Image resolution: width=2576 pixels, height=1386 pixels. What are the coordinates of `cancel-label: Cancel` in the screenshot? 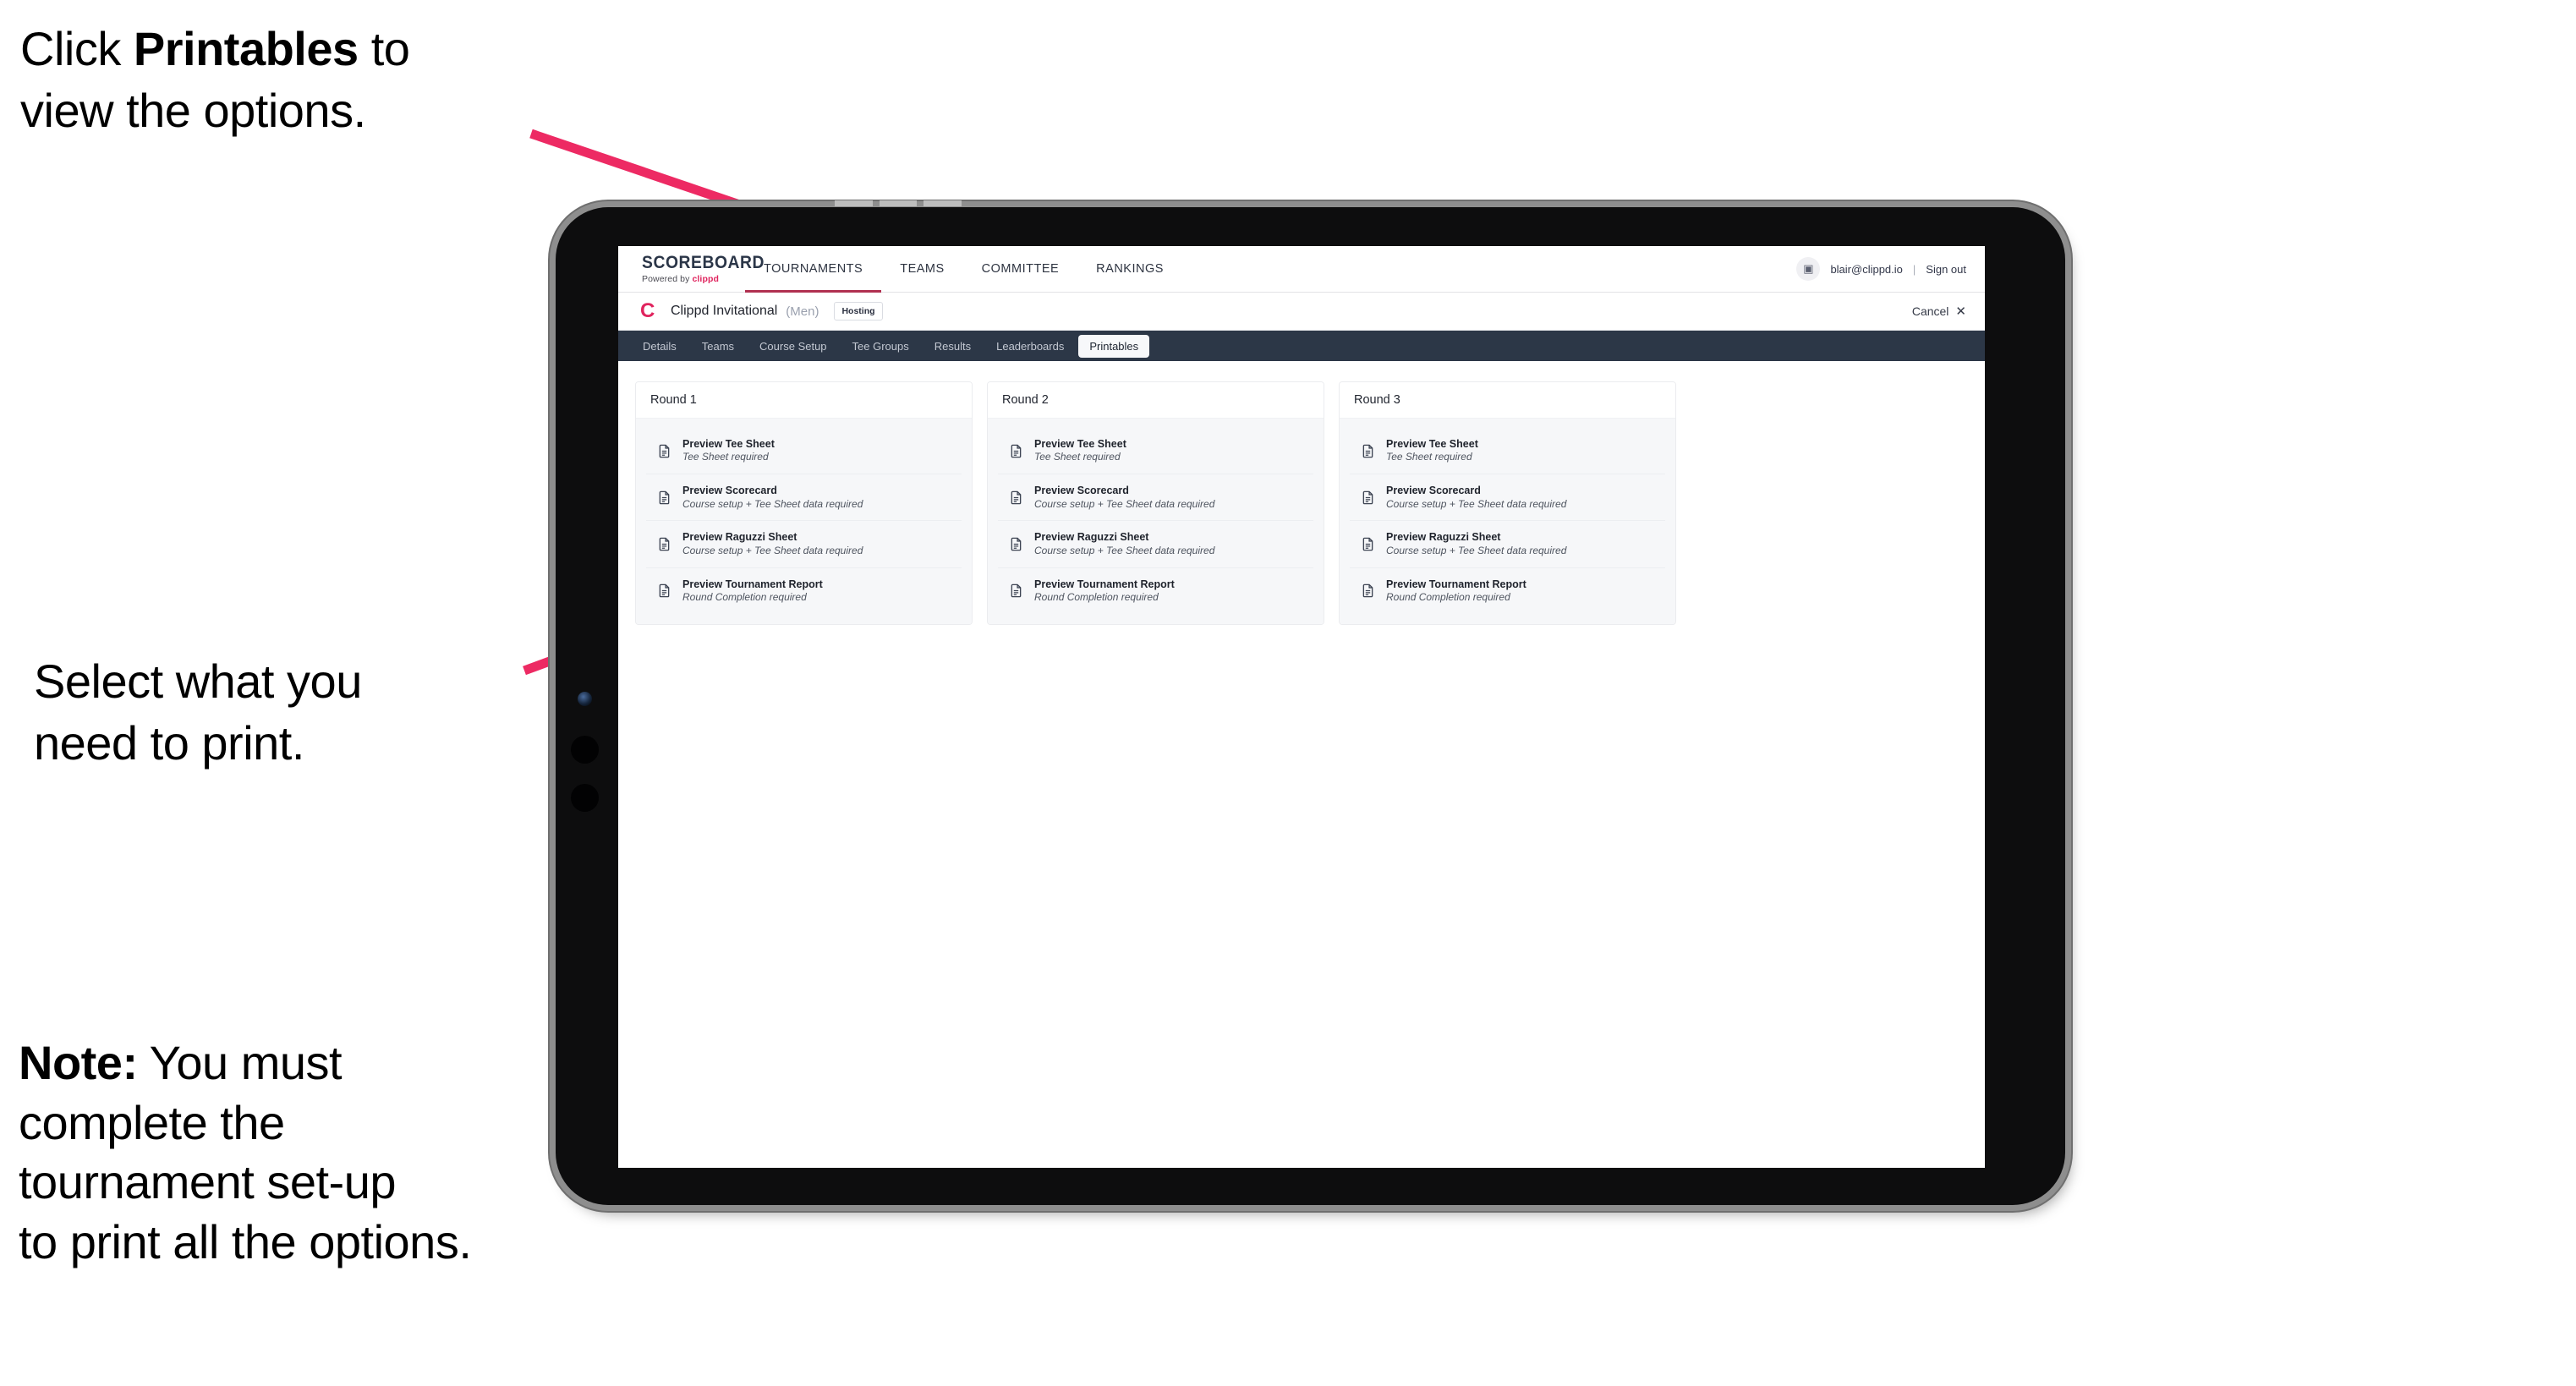 It's located at (1930, 311).